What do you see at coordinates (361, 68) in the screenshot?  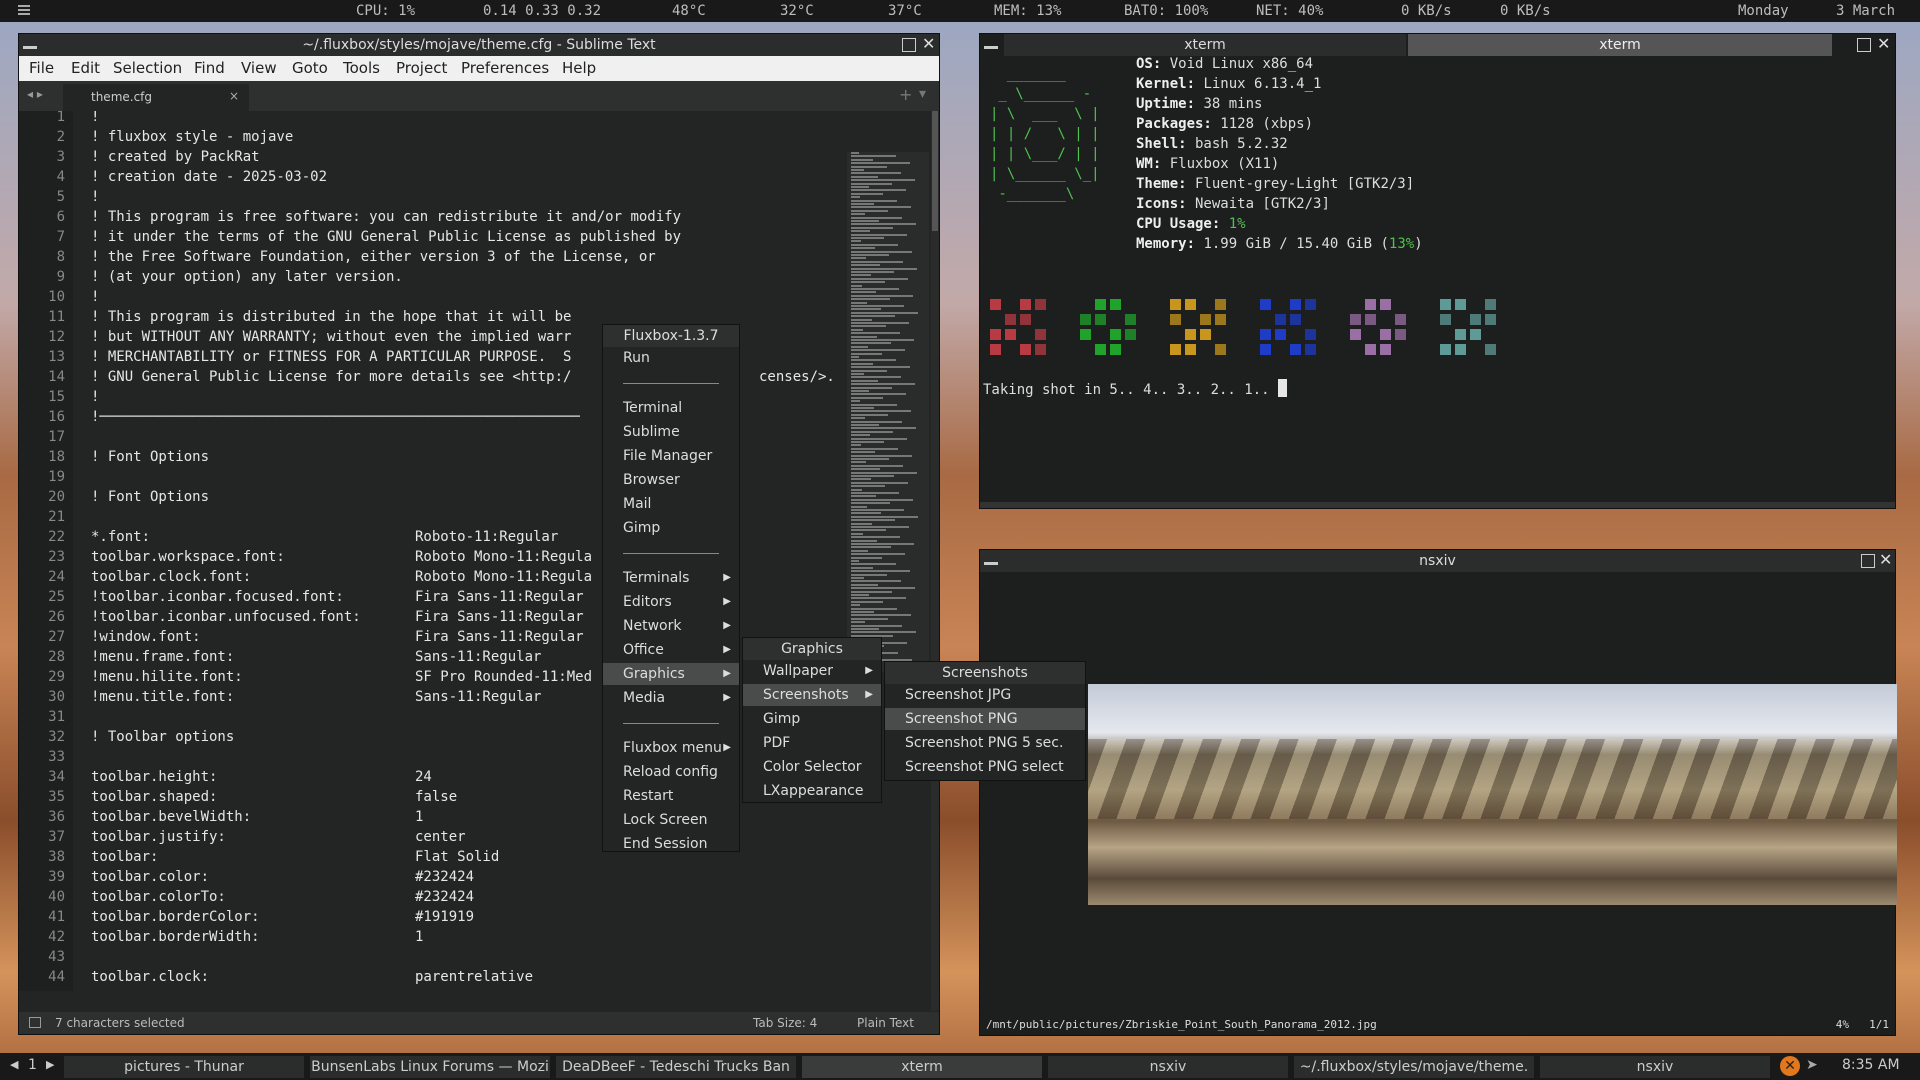 I see `menu-tools: Tools` at bounding box center [361, 68].